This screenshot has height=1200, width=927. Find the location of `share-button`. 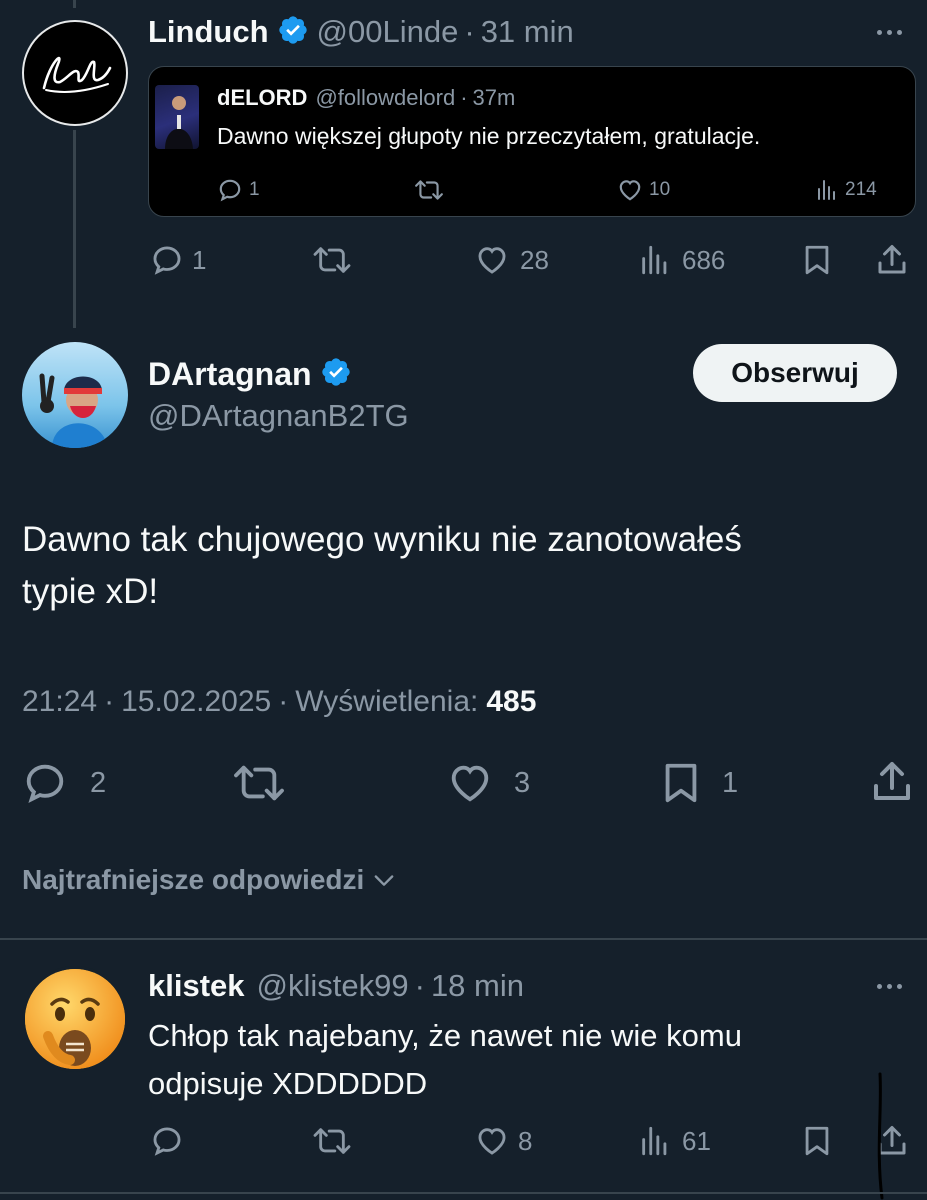

share-button is located at coordinates (892, 260).